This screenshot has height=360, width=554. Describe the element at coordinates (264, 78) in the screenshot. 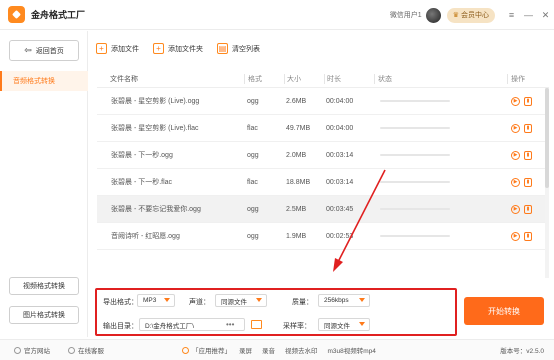

I see `col-format-header: 格式` at that location.